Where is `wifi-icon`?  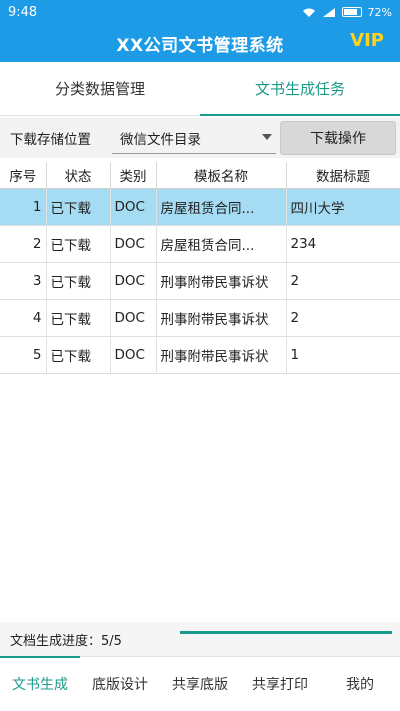 wifi-icon is located at coordinates (308, 12).